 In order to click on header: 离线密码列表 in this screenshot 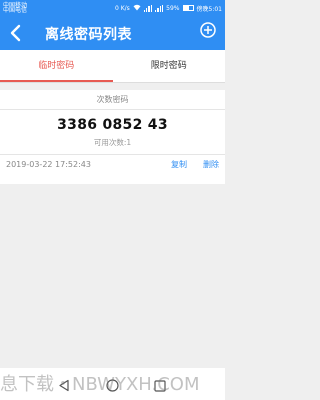, I will do `click(112, 33)`.